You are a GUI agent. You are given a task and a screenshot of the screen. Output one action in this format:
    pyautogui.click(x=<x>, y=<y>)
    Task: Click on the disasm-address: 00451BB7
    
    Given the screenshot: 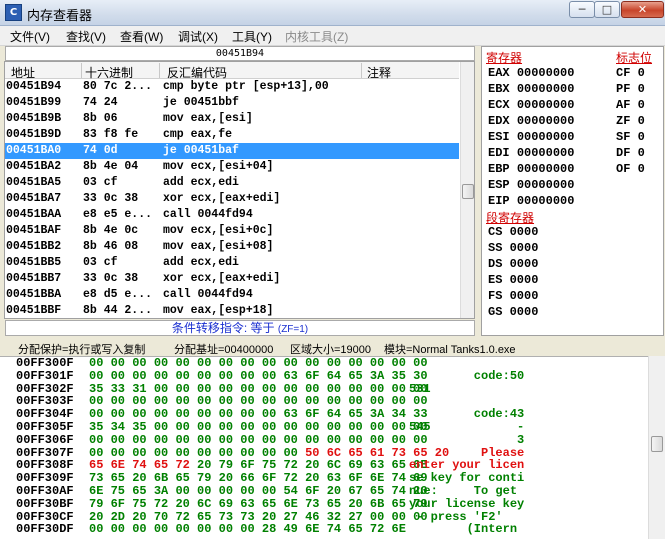 What is the action you would take?
    pyautogui.click(x=34, y=278)
    